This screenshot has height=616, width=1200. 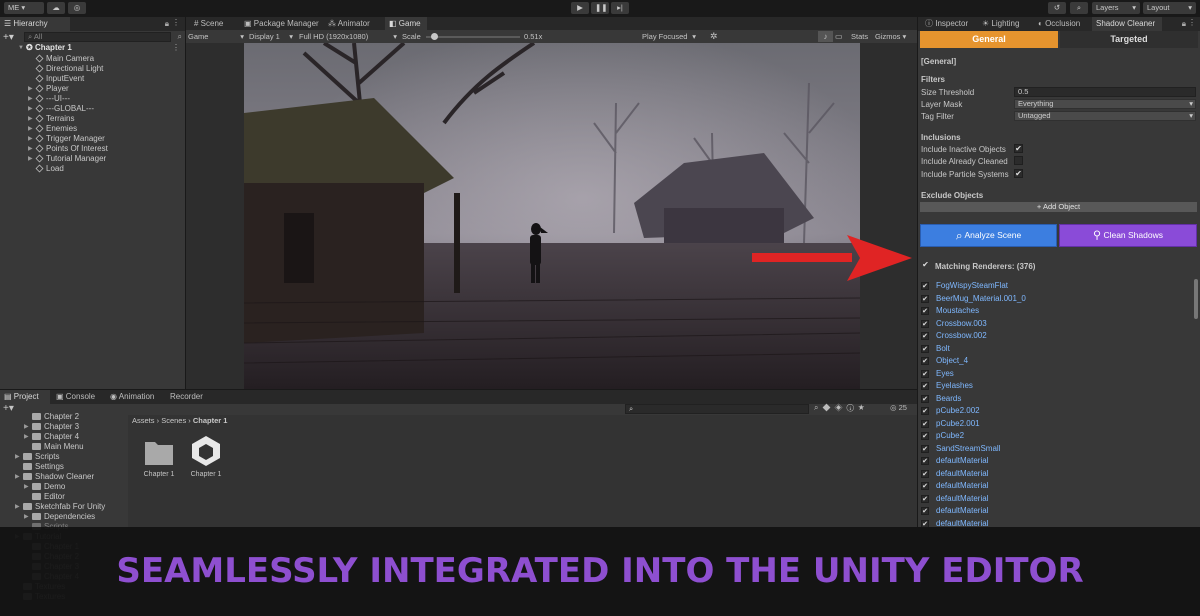 I want to click on select-all-checkbox: ✔, so click(x=925, y=265).